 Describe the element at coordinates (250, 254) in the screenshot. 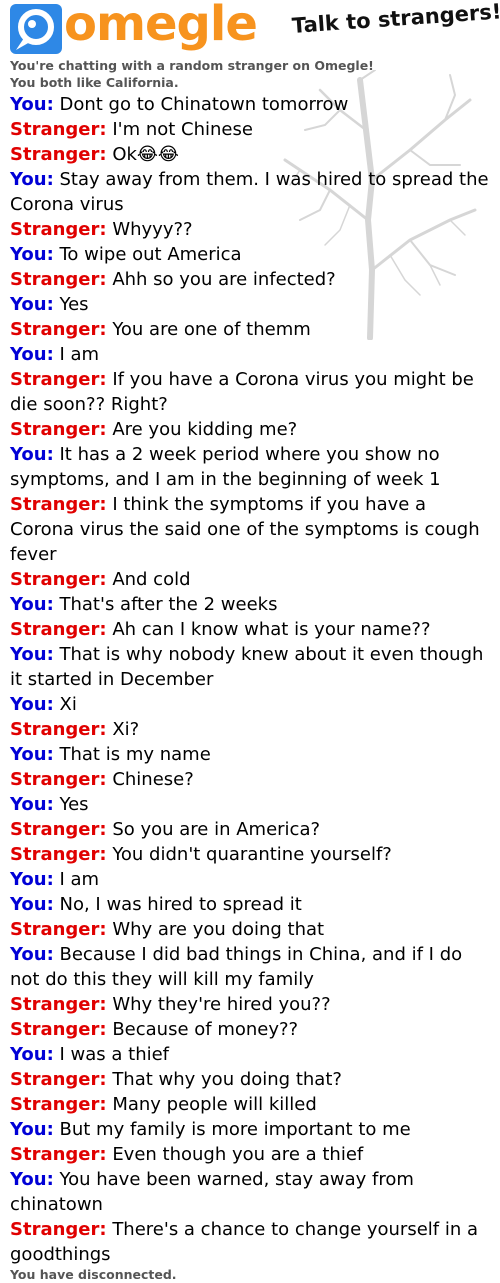

I see `chat-message-you: You: To wipe out America` at that location.